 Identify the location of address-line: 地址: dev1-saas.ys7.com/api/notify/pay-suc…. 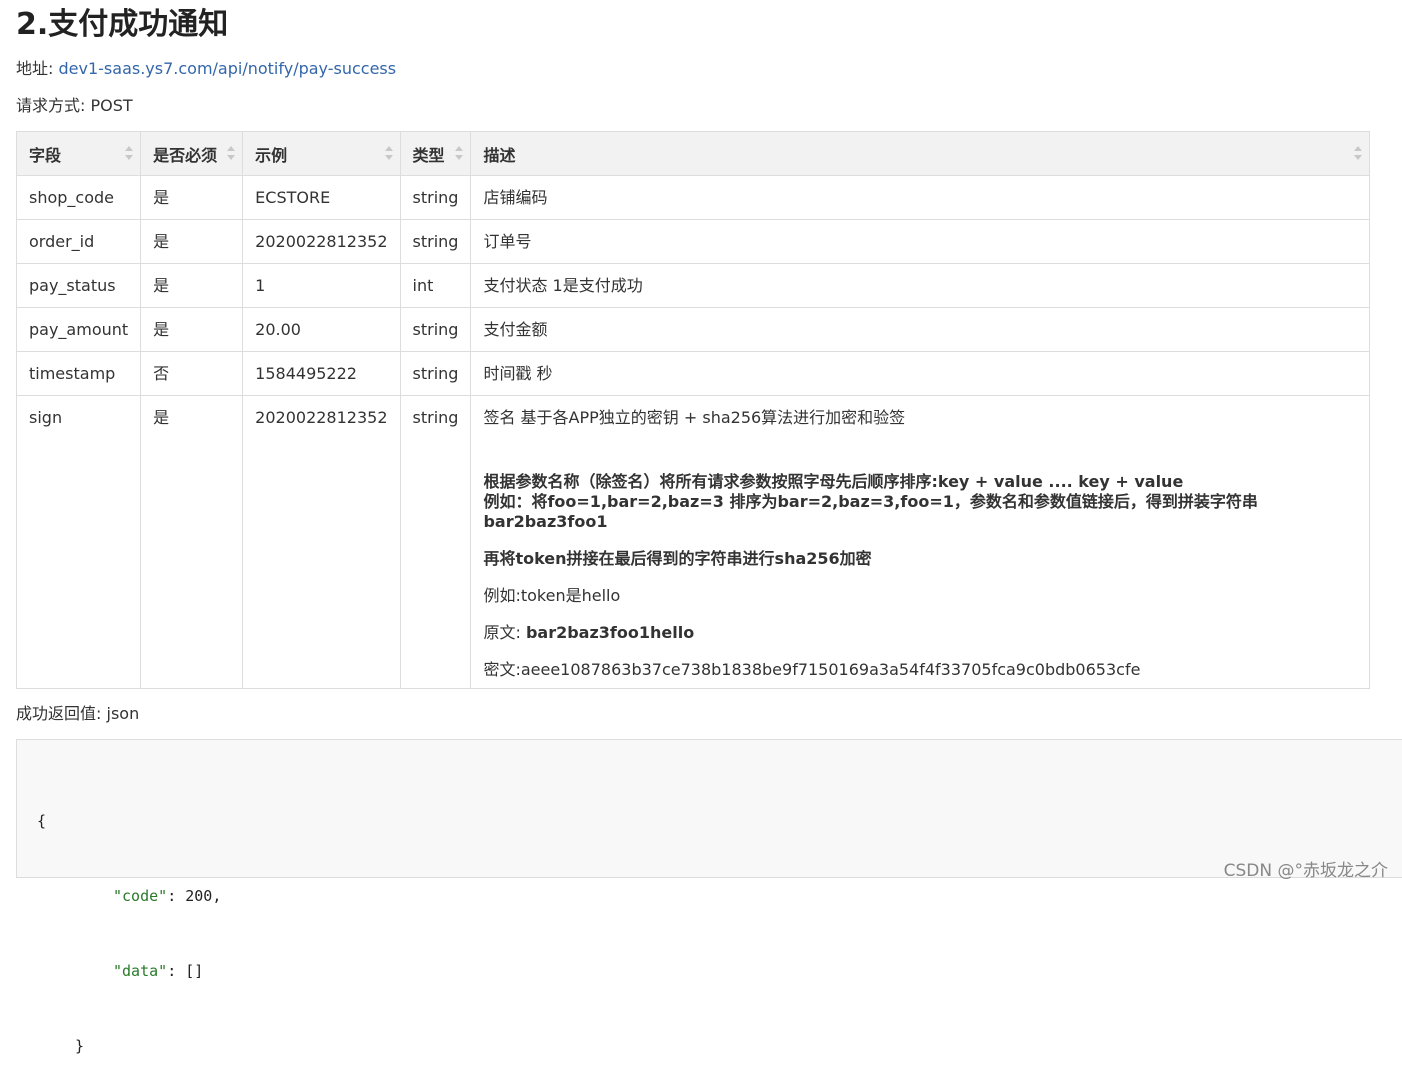
(206, 69).